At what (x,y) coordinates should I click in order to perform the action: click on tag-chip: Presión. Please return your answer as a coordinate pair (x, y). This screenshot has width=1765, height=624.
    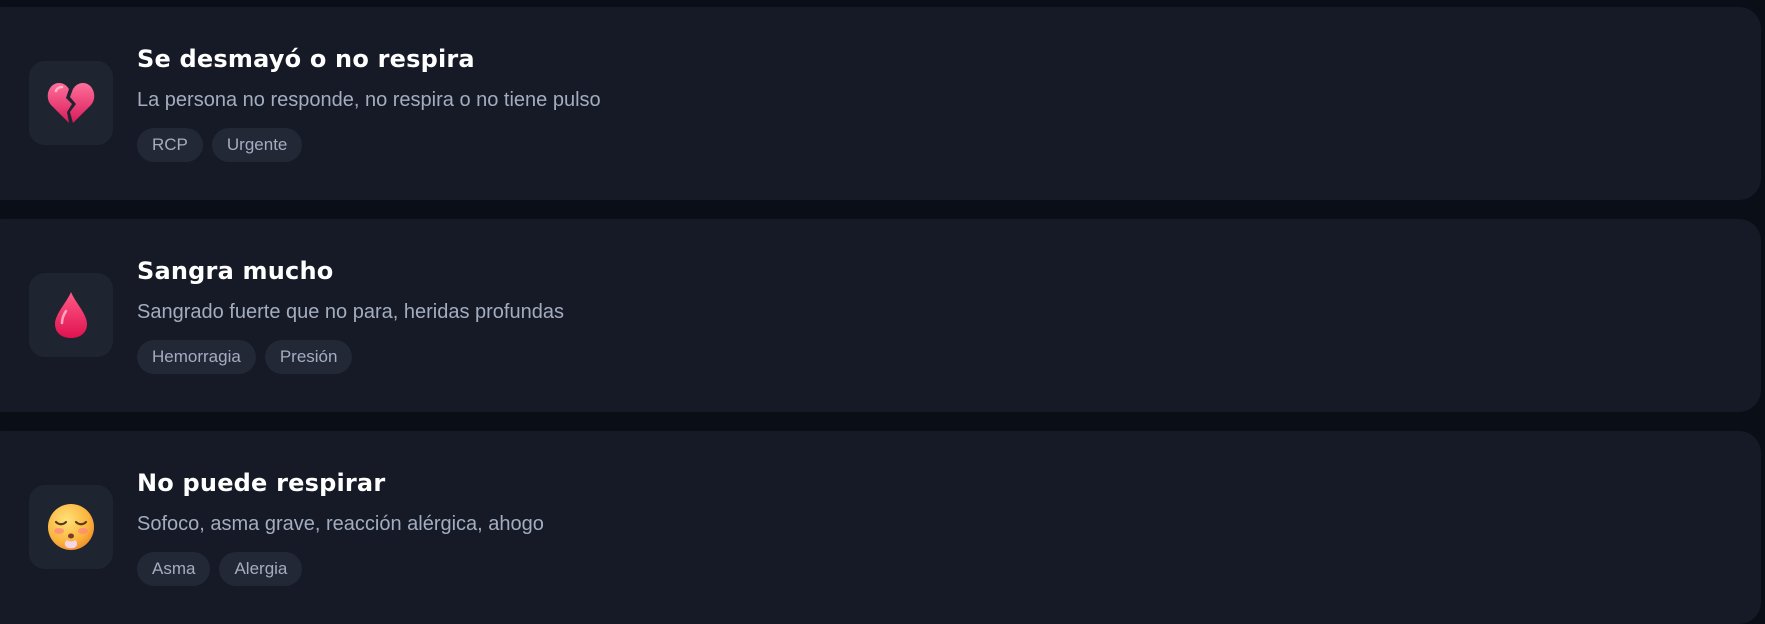
    Looking at the image, I should click on (308, 357).